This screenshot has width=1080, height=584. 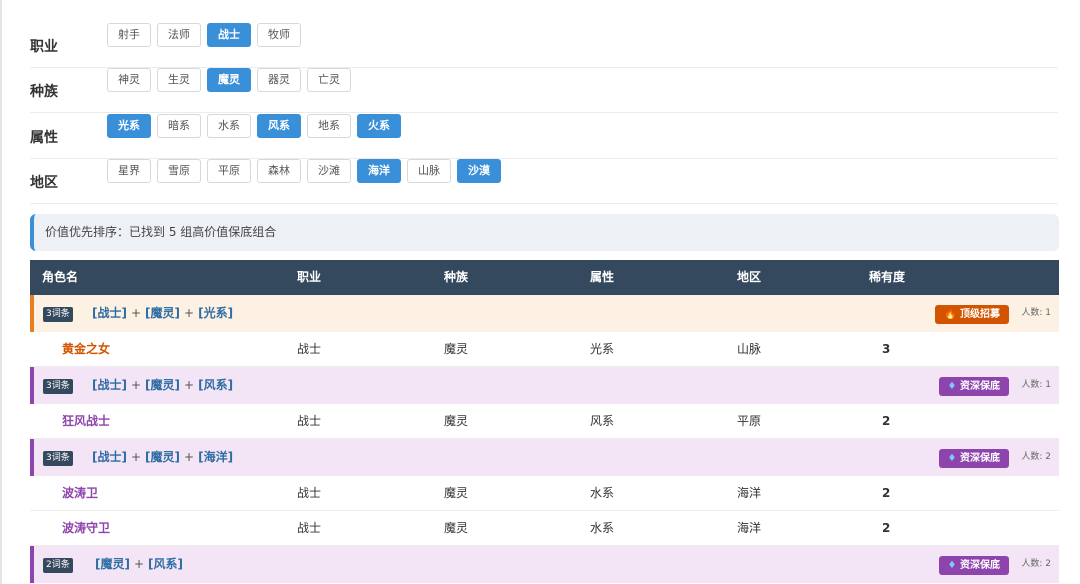 I want to click on combo-terms: [战士] + [魔灵] + [光系], so click(x=162, y=313).